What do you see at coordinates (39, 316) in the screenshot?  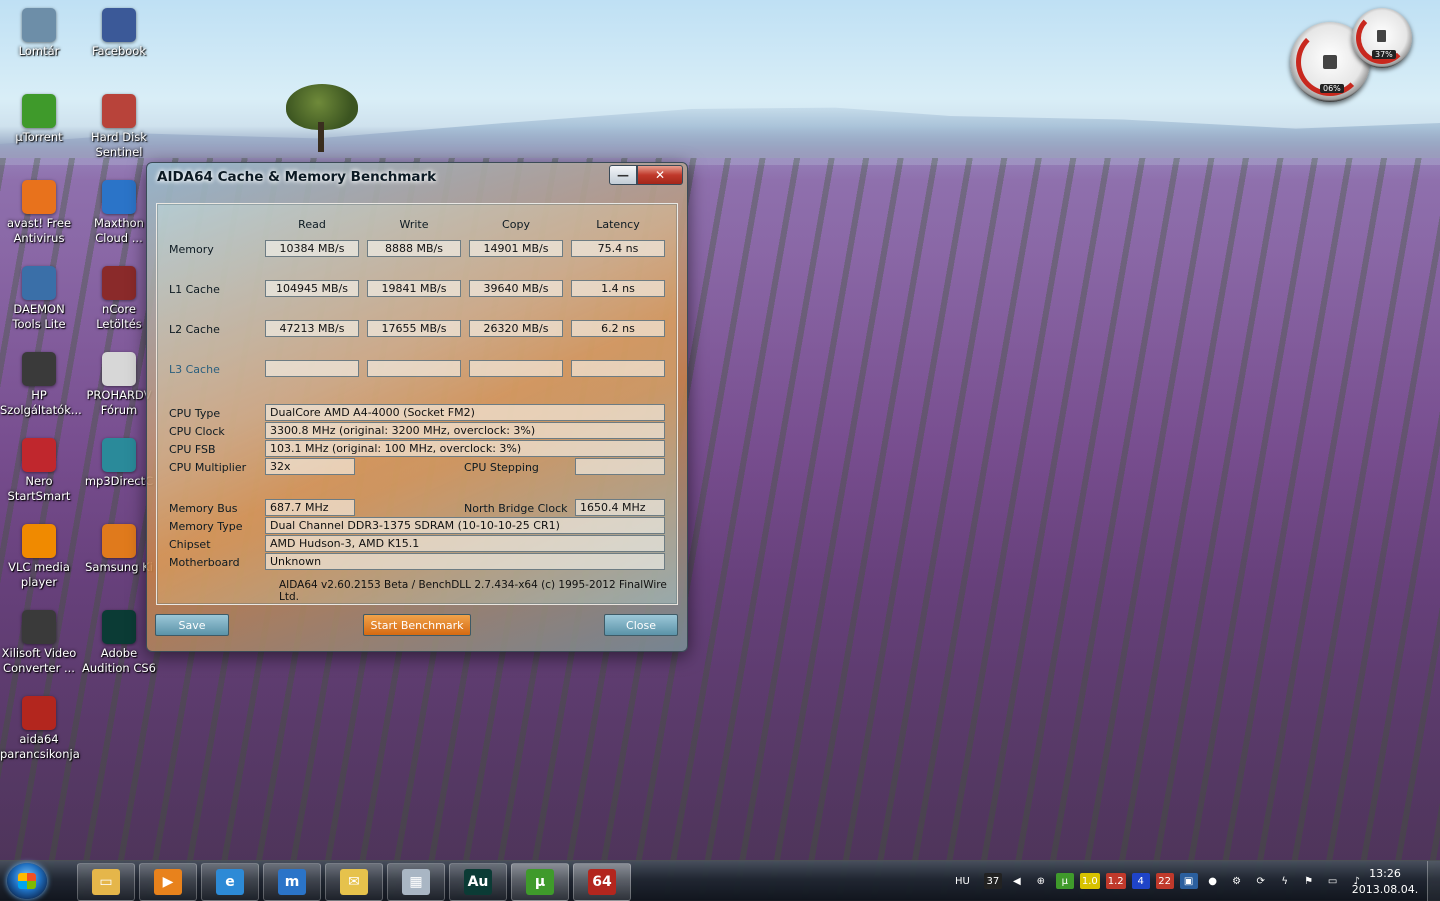 I see `desktop-icon-label: DAEMON Tools Lite` at bounding box center [39, 316].